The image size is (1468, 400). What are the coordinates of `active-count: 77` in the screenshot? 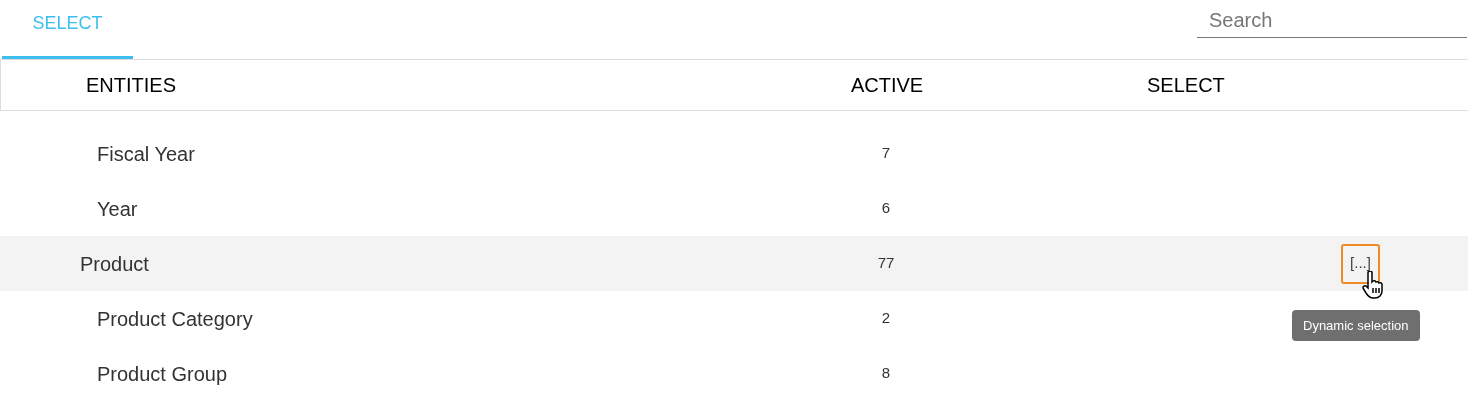 It's located at (886, 263).